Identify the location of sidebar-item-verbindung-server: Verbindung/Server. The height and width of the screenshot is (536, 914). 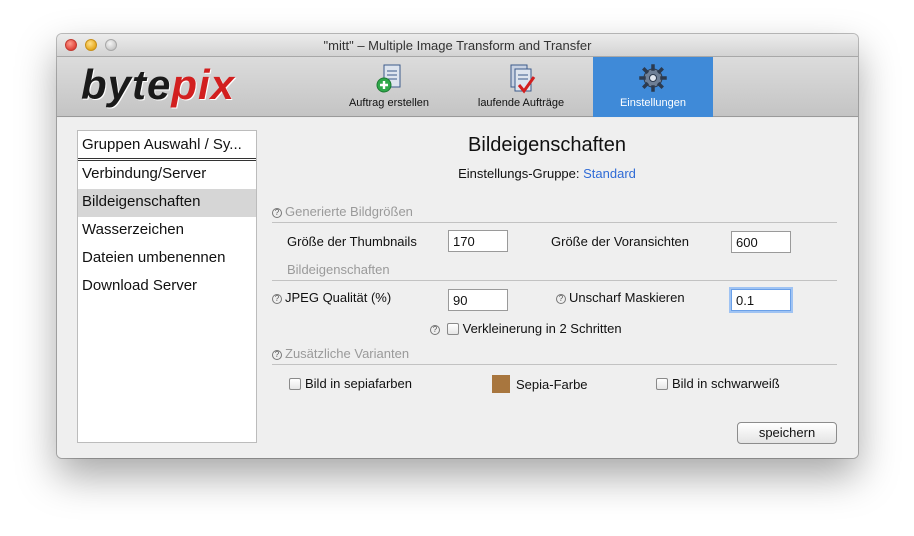
(167, 175).